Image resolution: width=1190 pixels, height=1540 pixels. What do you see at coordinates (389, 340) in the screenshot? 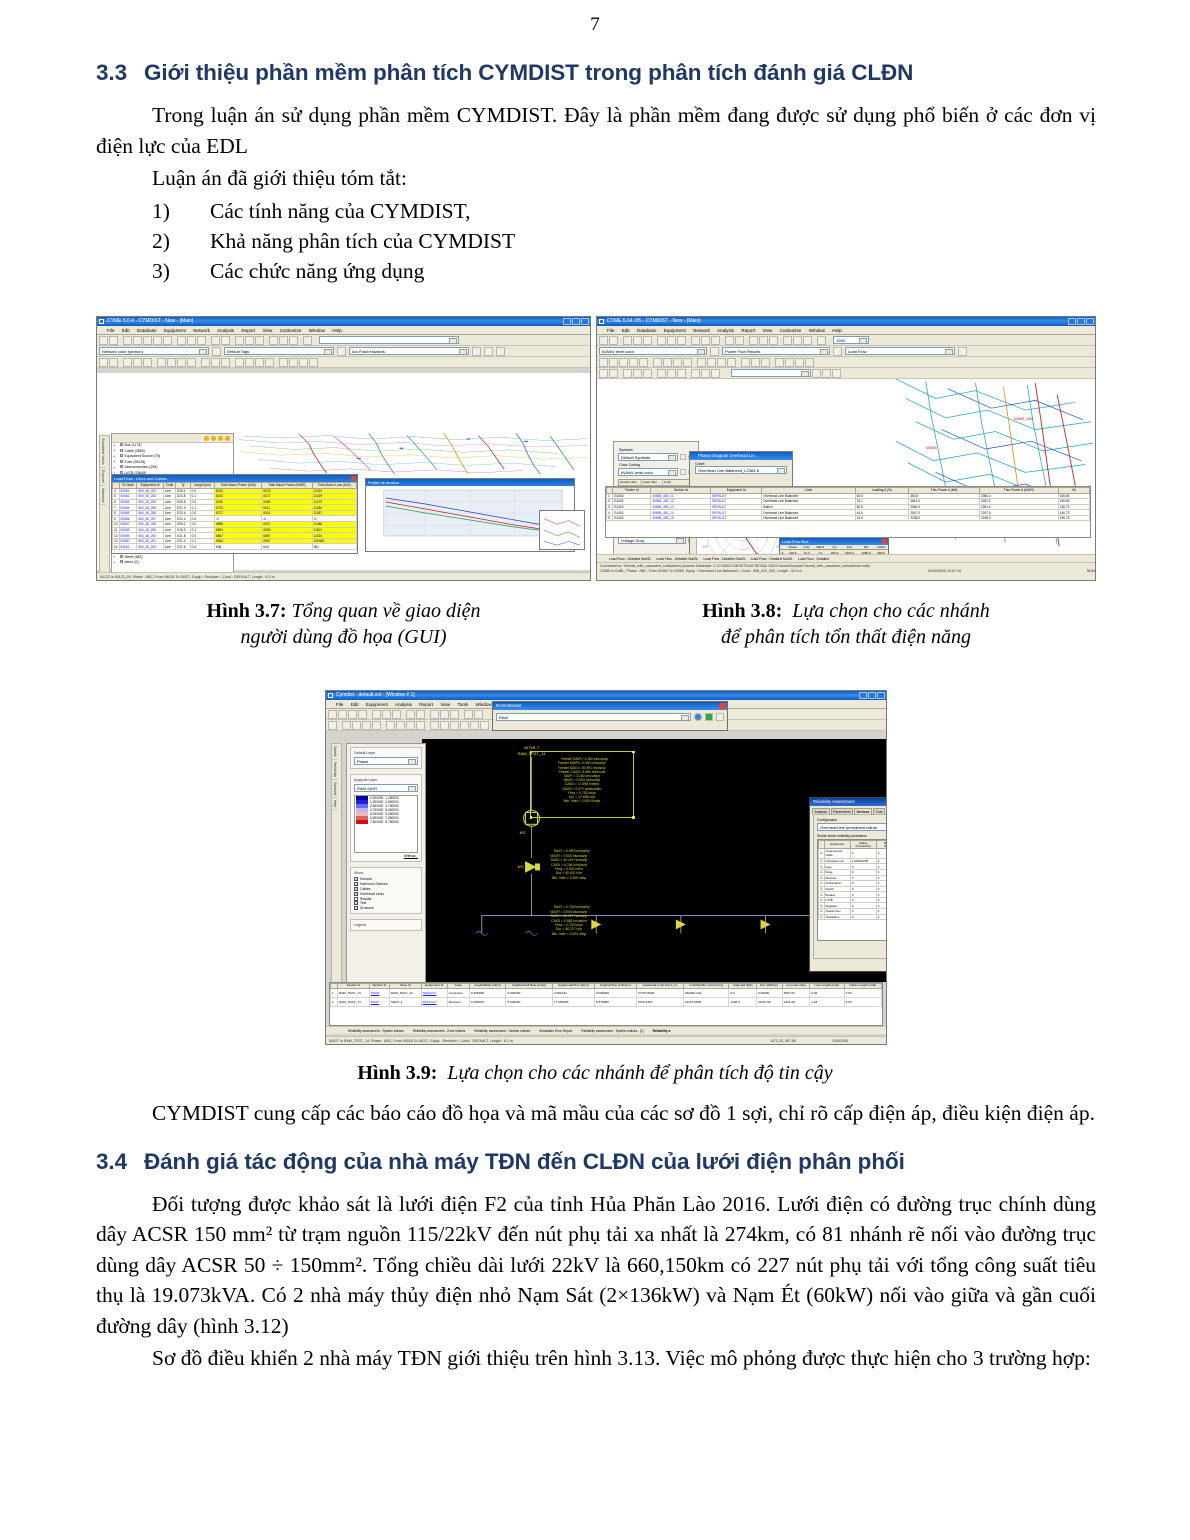
I see `fig37-search-combo` at bounding box center [389, 340].